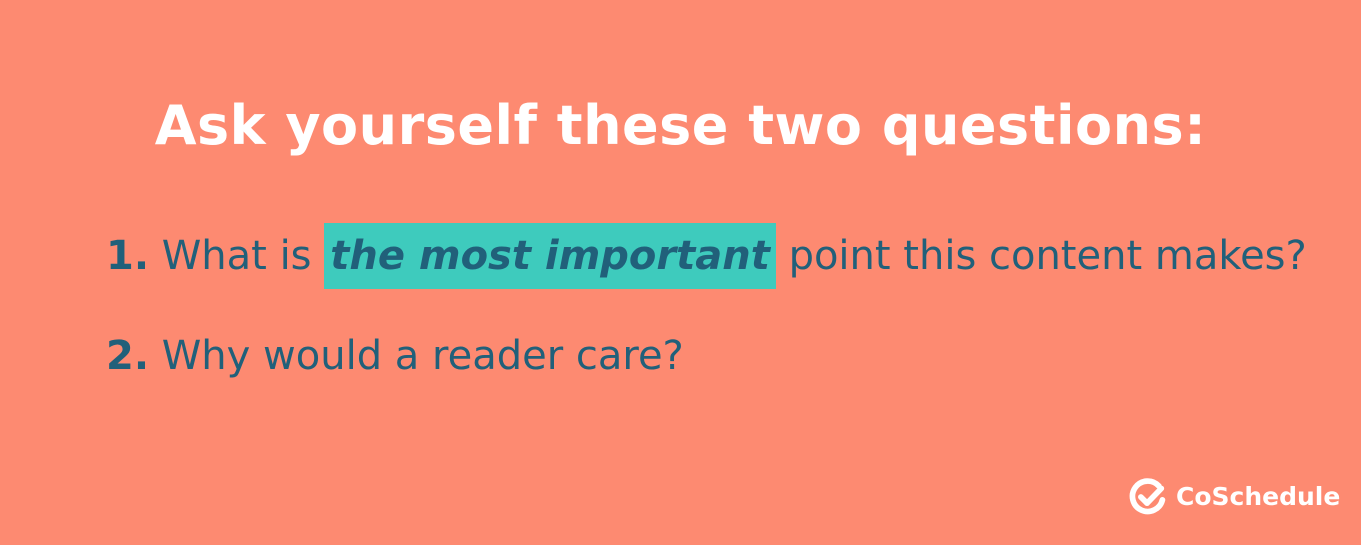 The height and width of the screenshot is (545, 1361). I want to click on highlighted-phrase: the most important, so click(550, 256).